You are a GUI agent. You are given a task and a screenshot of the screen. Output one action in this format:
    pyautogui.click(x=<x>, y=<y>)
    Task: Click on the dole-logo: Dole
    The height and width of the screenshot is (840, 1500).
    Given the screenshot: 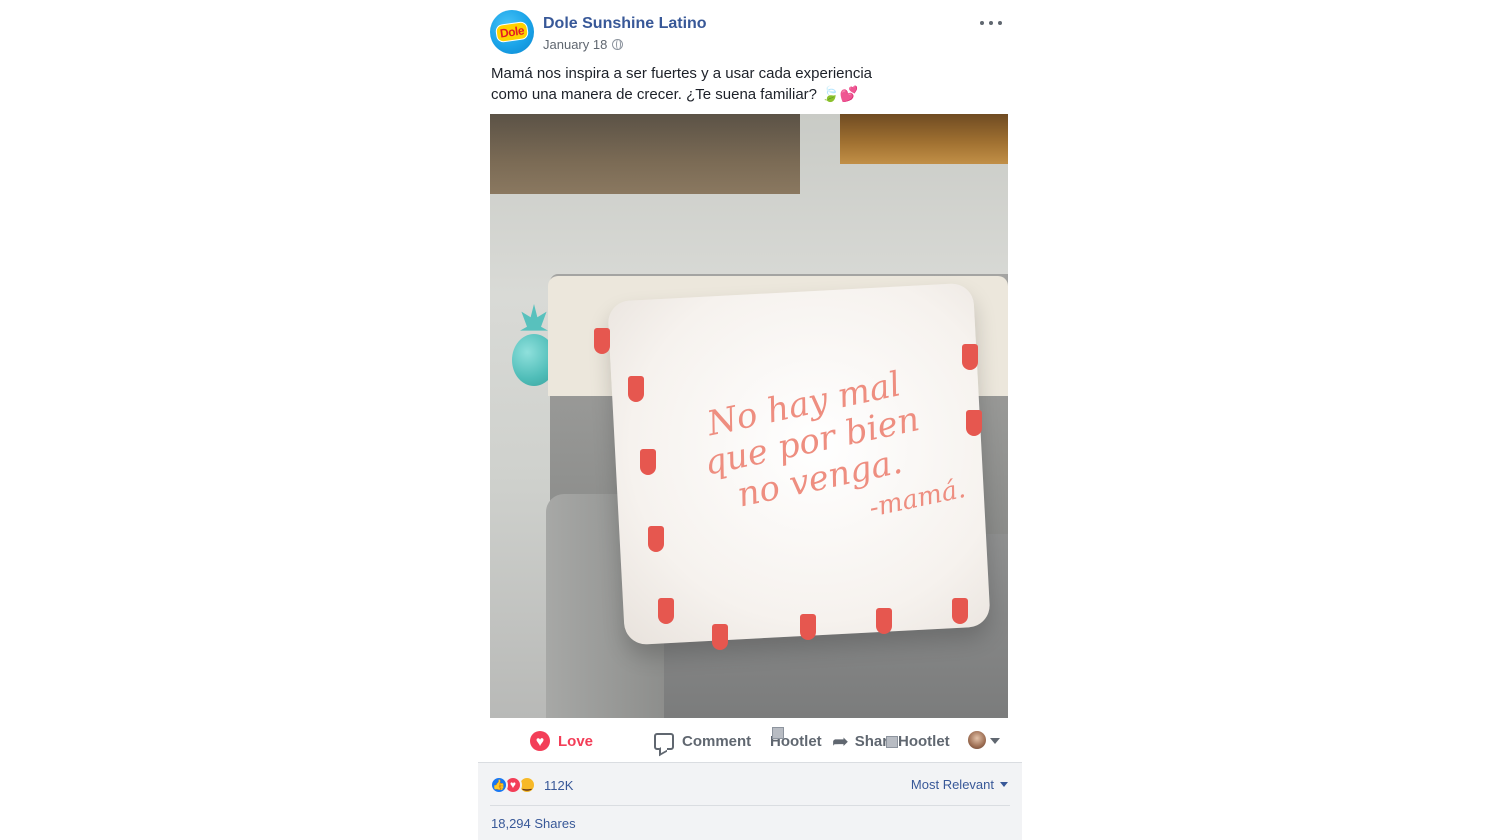 What is the action you would take?
    pyautogui.click(x=512, y=32)
    